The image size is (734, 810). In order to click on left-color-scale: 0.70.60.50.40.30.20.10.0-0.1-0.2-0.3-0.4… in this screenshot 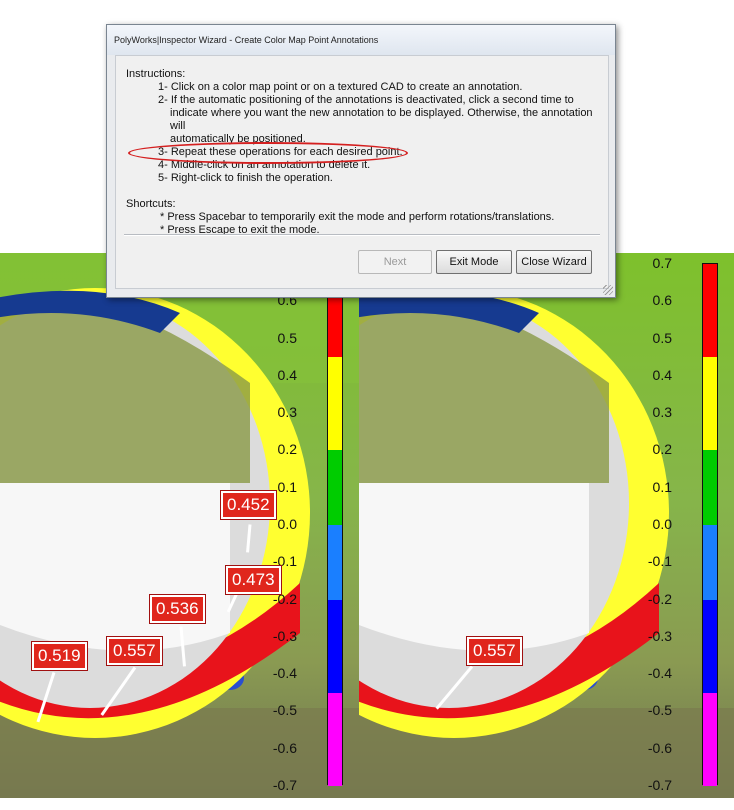, I will do `click(316, 525)`.